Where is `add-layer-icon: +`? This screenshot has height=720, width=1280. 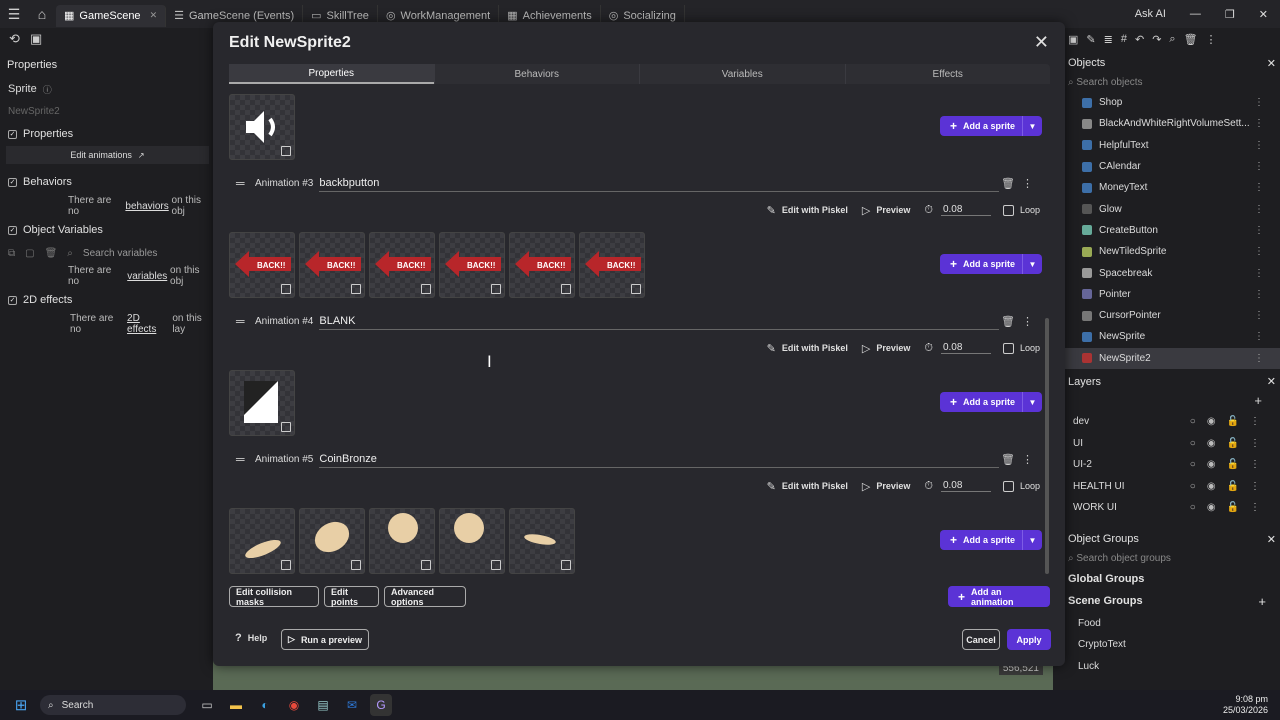 add-layer-icon: + is located at coordinates (1258, 400).